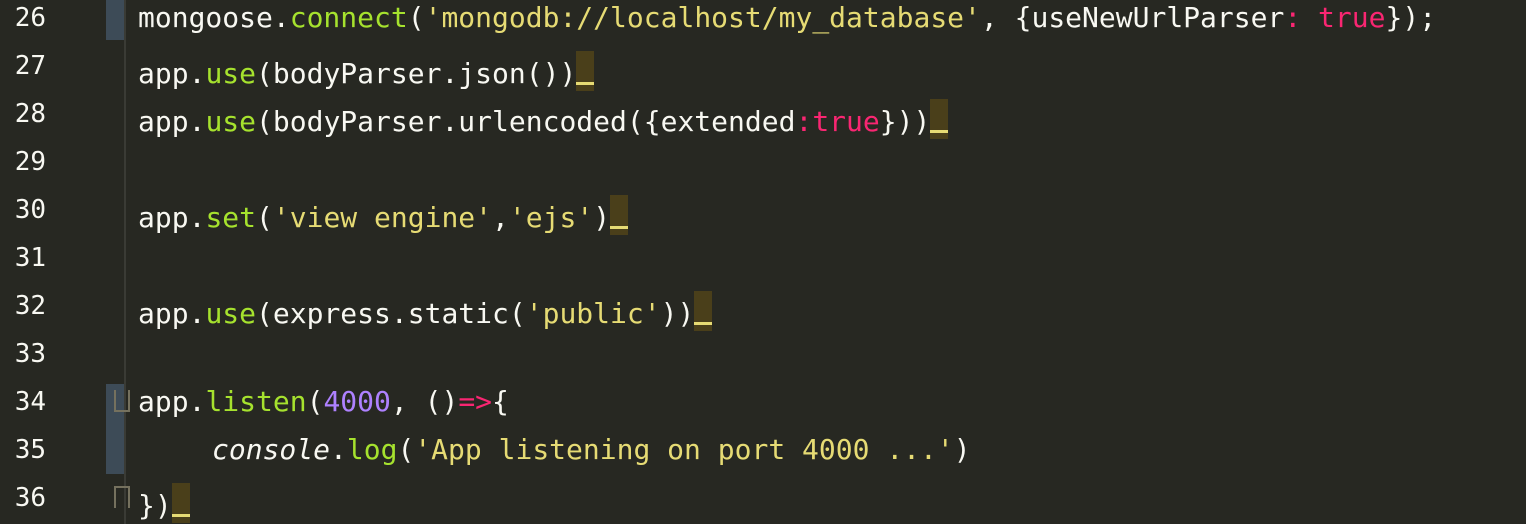 The image size is (1526, 524). I want to click on code-text: app.set('view engine','ejs'), so click(383, 215).